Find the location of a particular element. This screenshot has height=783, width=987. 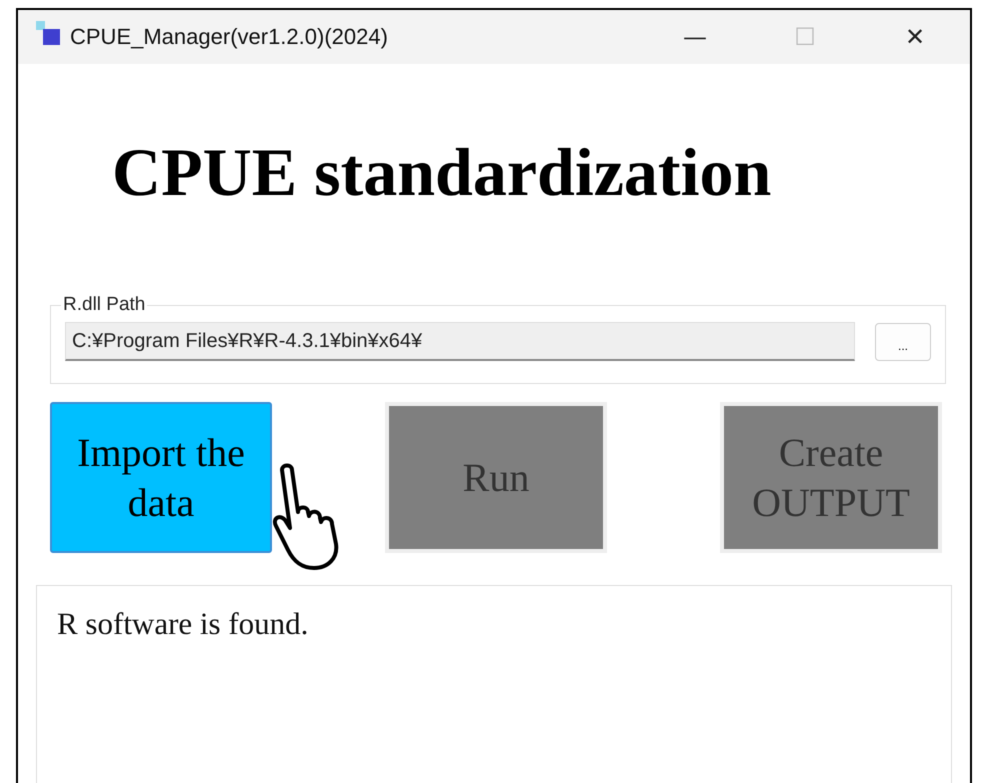

group-legend: R.dll Path is located at coordinates (104, 305).